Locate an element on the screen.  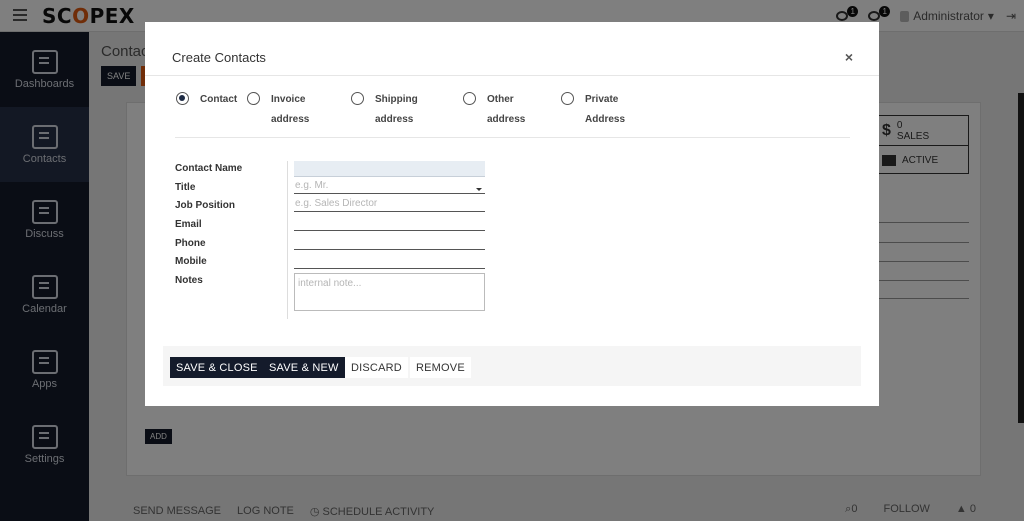
chevron-down-icon is located at coordinates (479, 189).